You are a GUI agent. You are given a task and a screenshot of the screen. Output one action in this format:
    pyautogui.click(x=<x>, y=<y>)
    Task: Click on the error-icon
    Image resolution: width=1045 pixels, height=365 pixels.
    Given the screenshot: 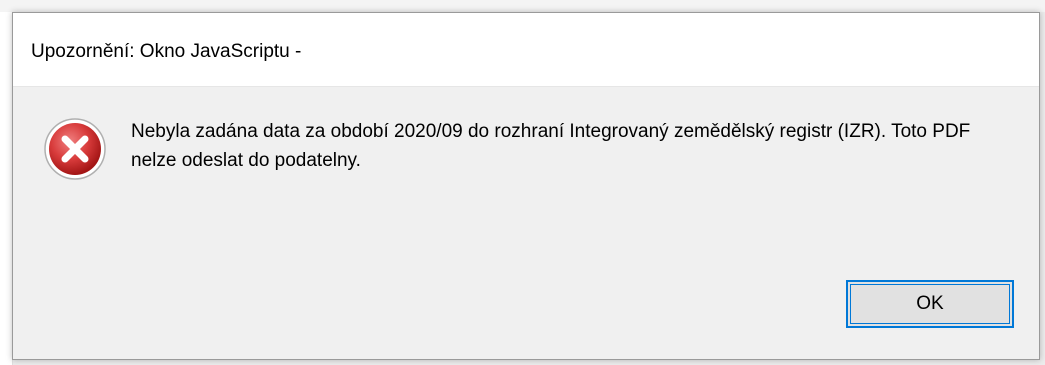 What is the action you would take?
    pyautogui.click(x=75, y=149)
    